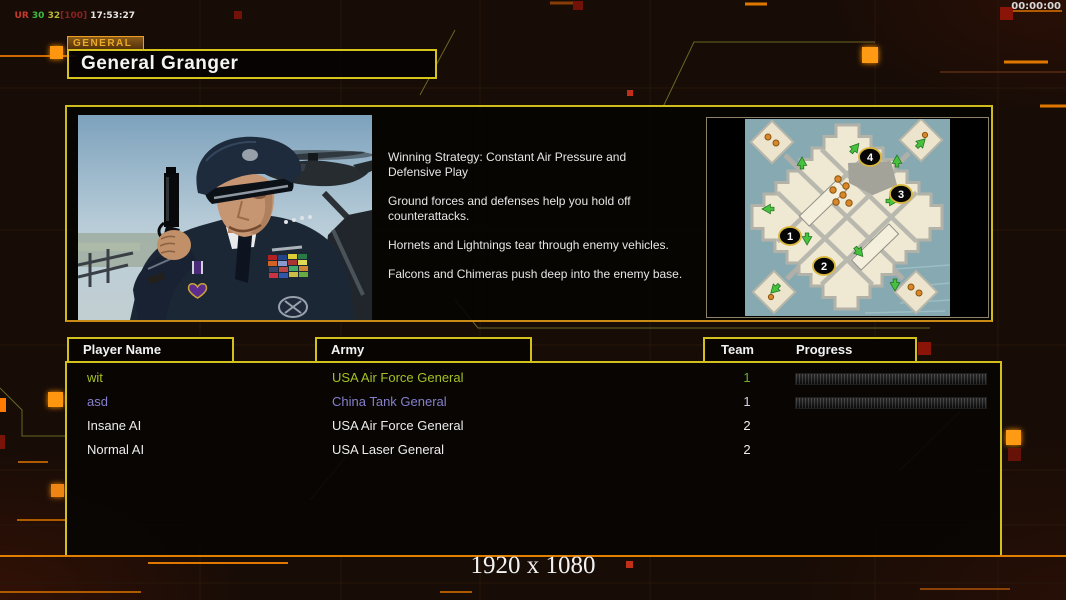 This screenshot has width=1066, height=600. Describe the element at coordinates (533, 450) in the screenshot. I see `player-row: Normal AI USA Laser General 2` at that location.